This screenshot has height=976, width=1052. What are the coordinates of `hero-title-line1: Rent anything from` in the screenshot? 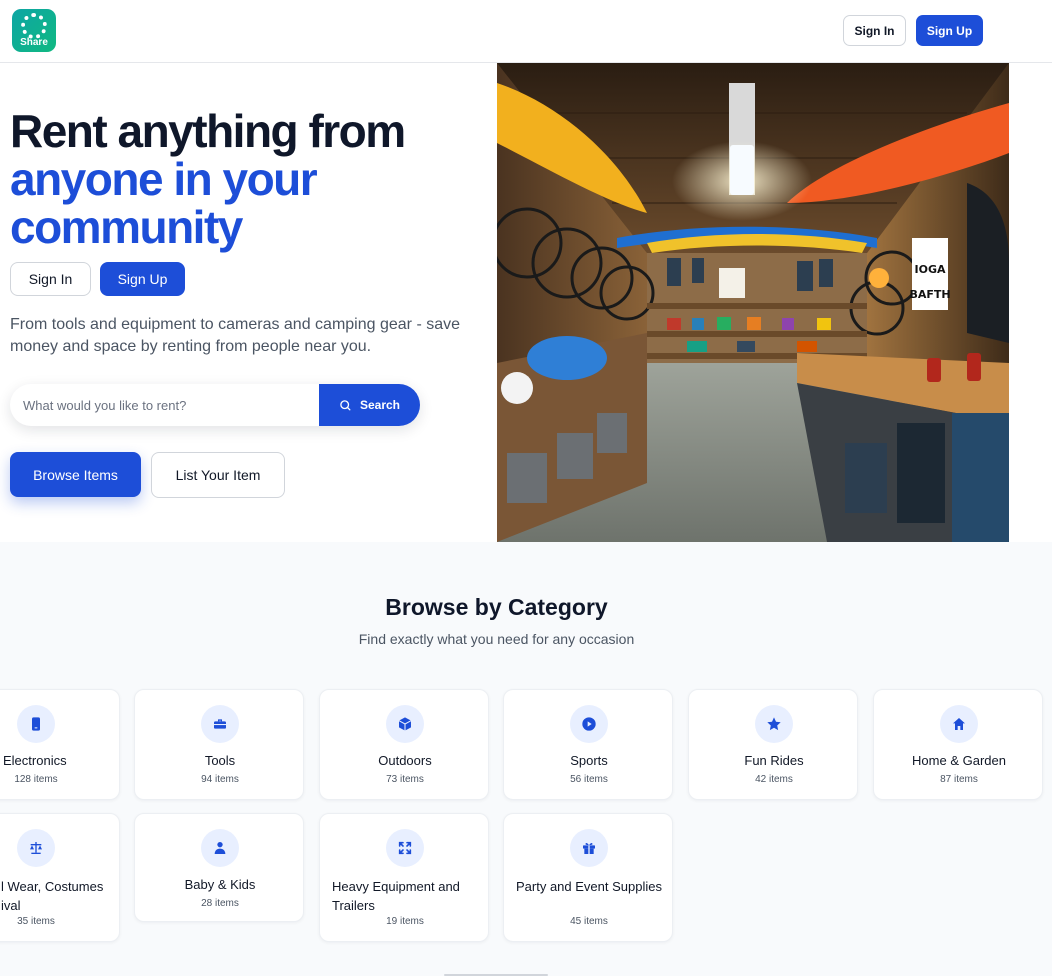 It's located at (208, 131).